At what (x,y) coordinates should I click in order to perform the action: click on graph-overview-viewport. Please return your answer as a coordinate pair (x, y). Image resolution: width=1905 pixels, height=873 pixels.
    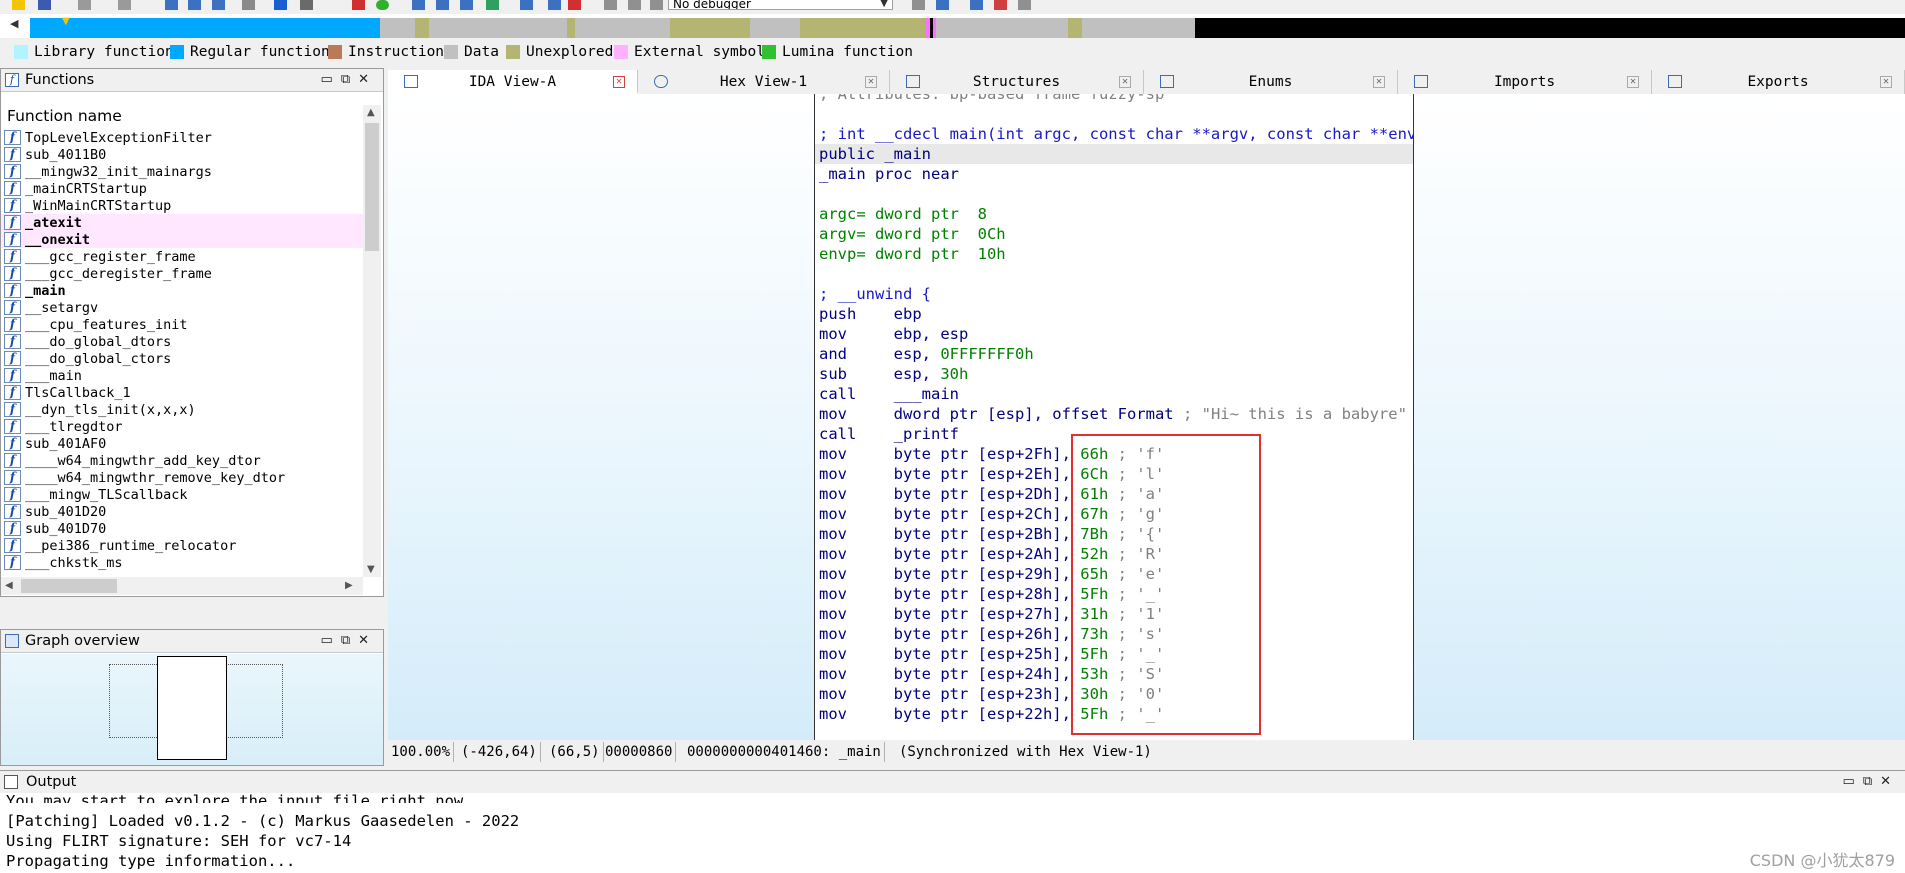
    Looking at the image, I should click on (192, 708).